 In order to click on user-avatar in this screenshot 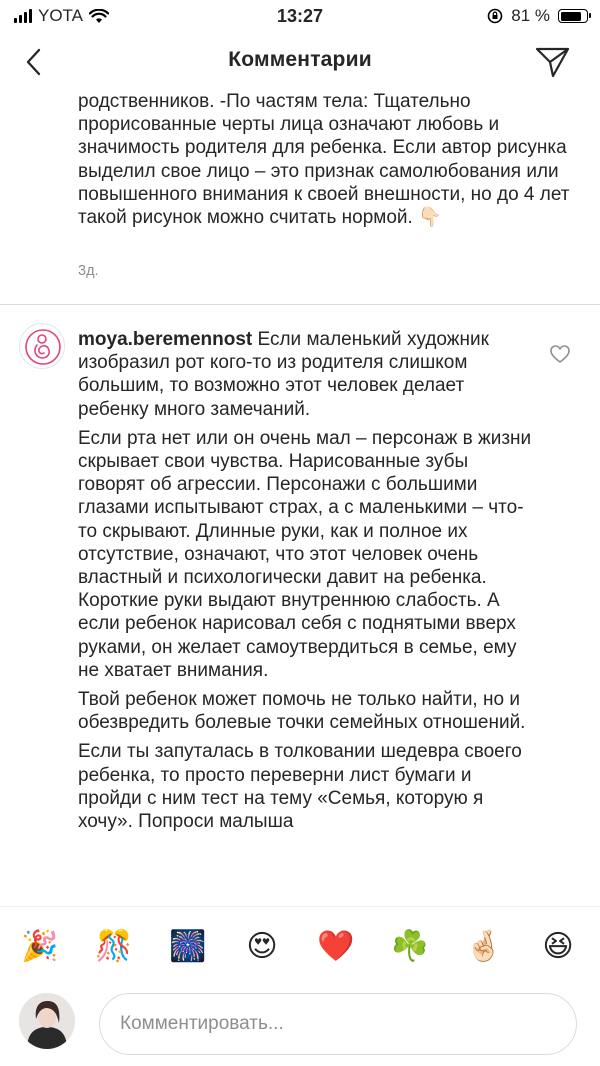, I will do `click(47, 1021)`.